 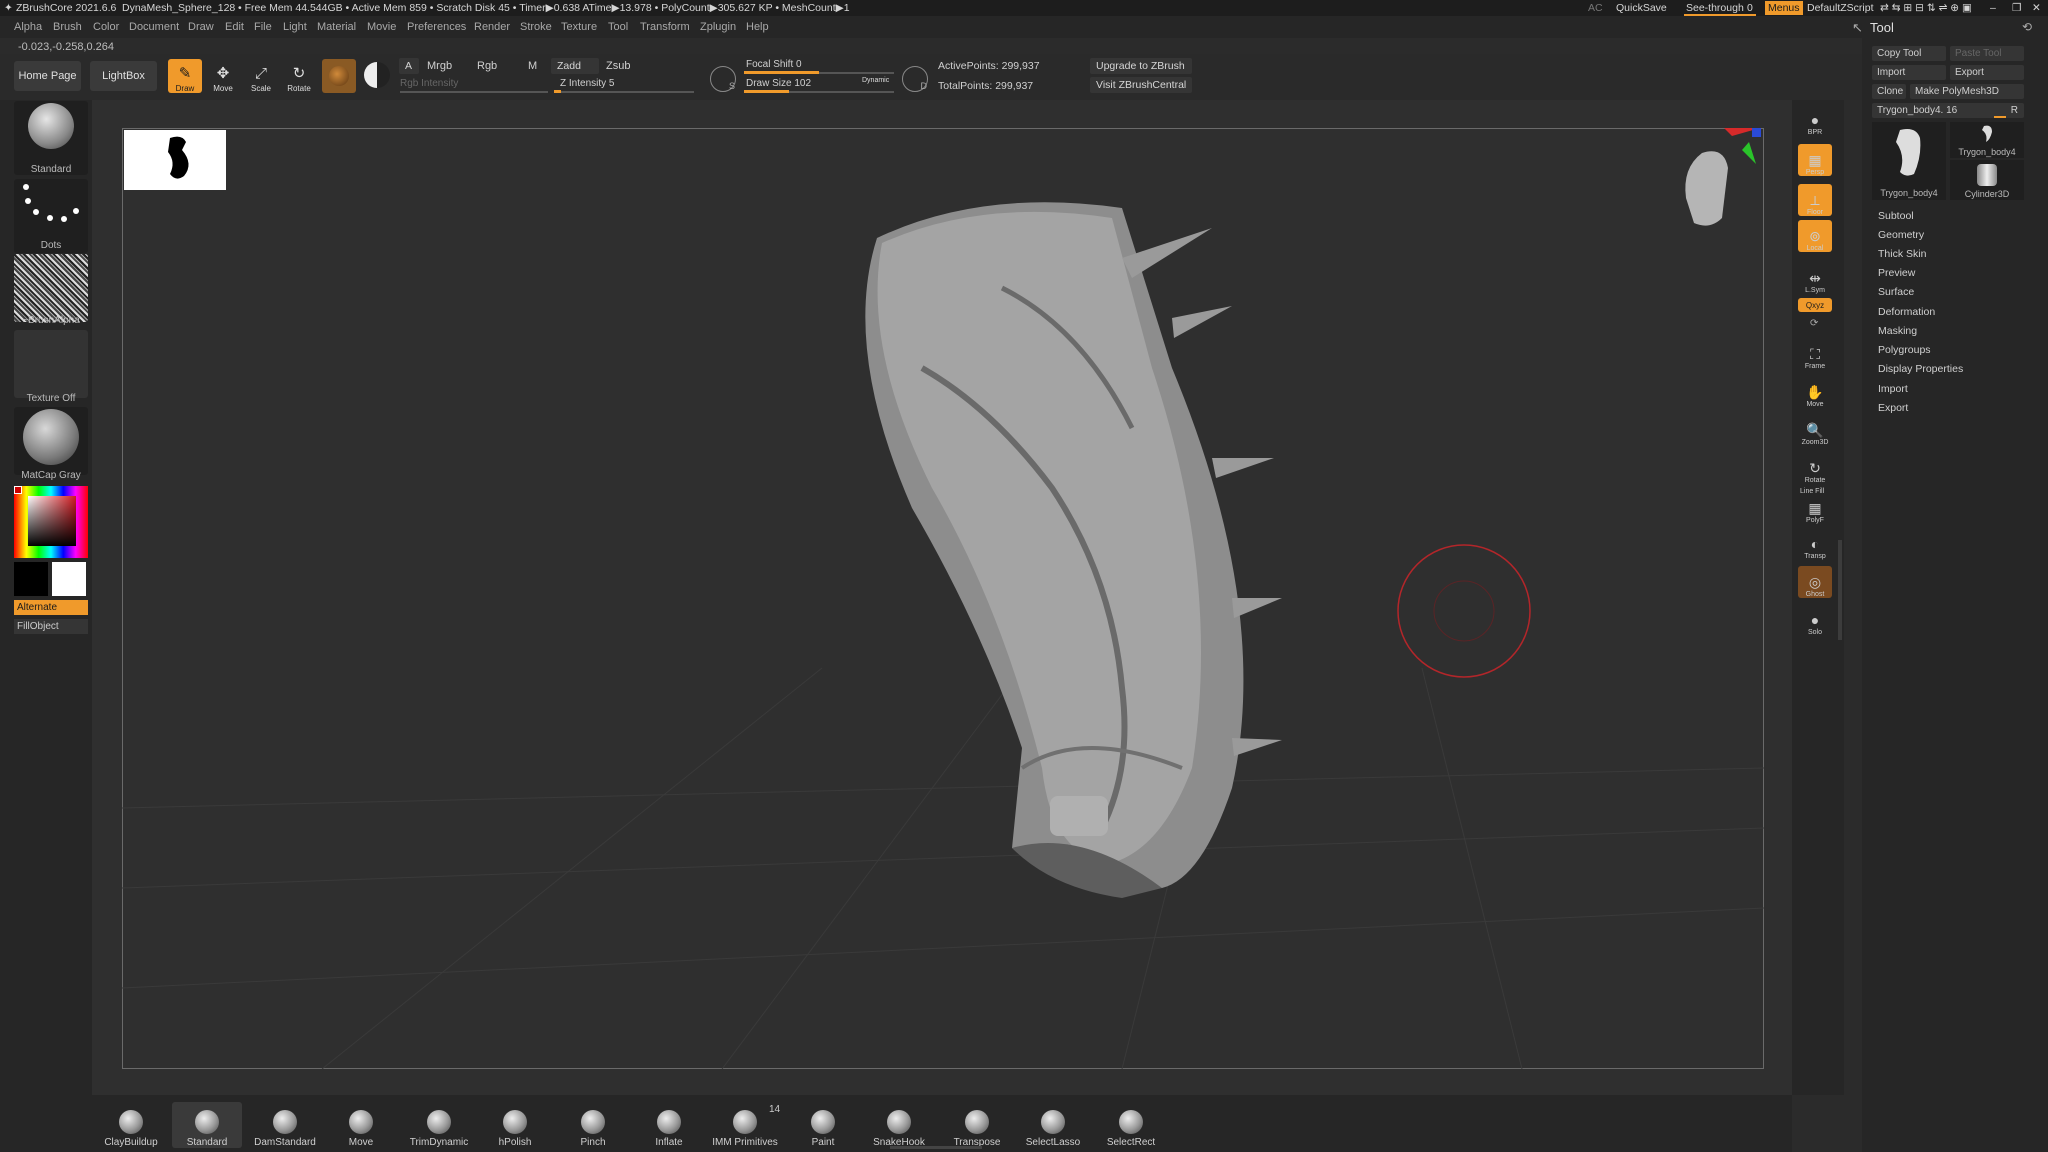 What do you see at coordinates (1904, 350) in the screenshot?
I see `polygroups-section: Polygroups` at bounding box center [1904, 350].